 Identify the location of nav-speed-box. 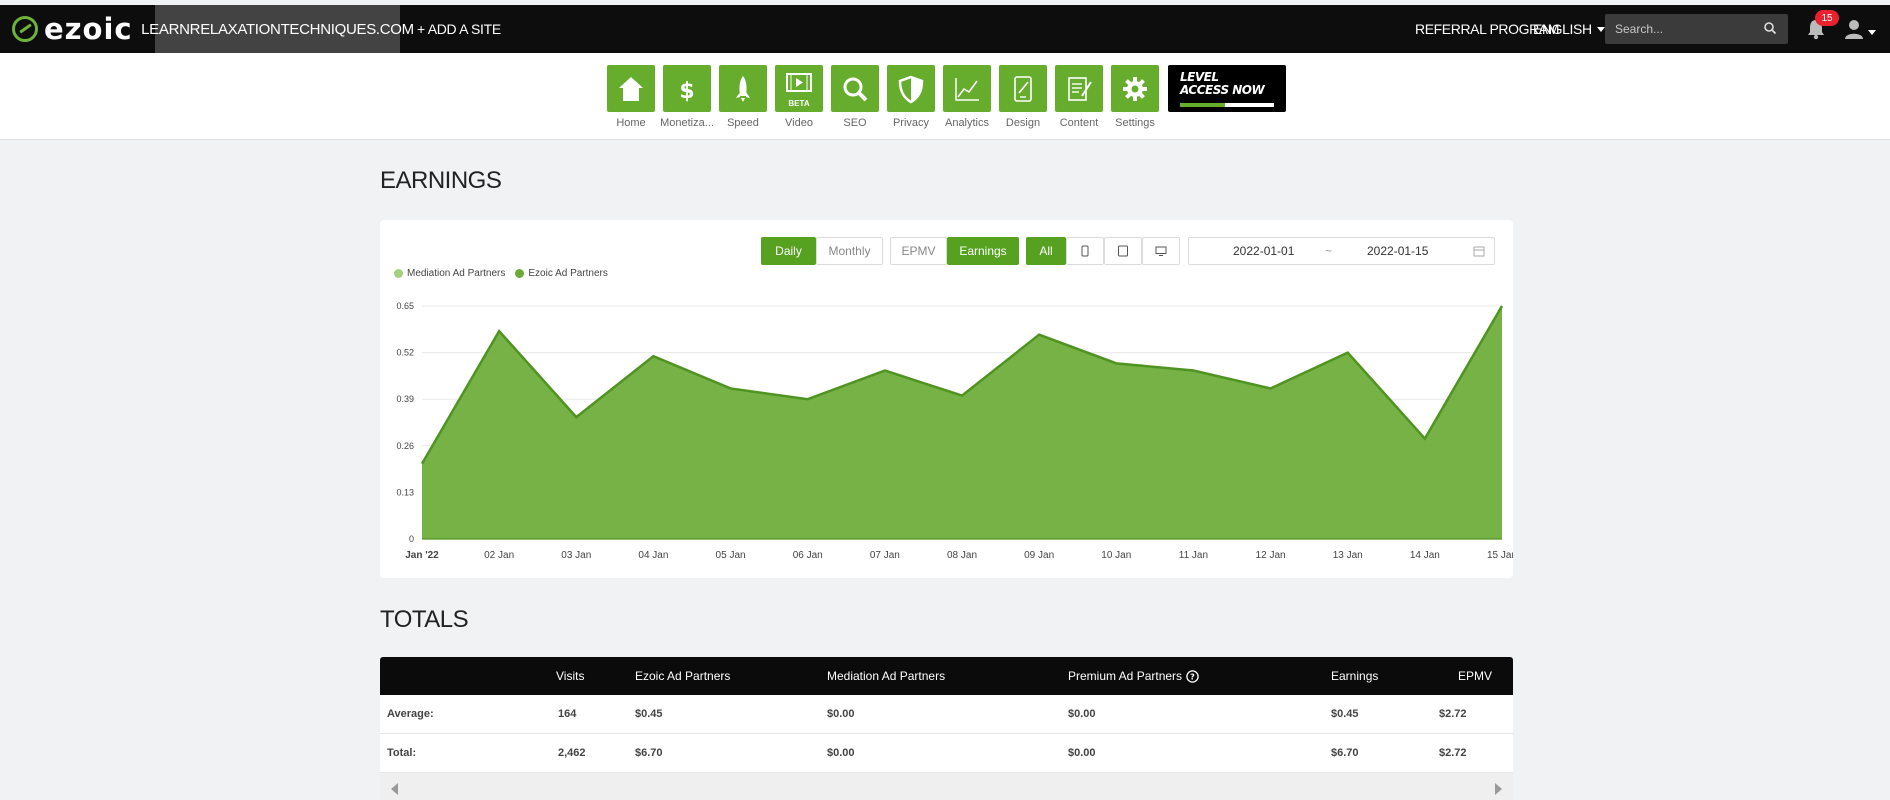
(743, 88).